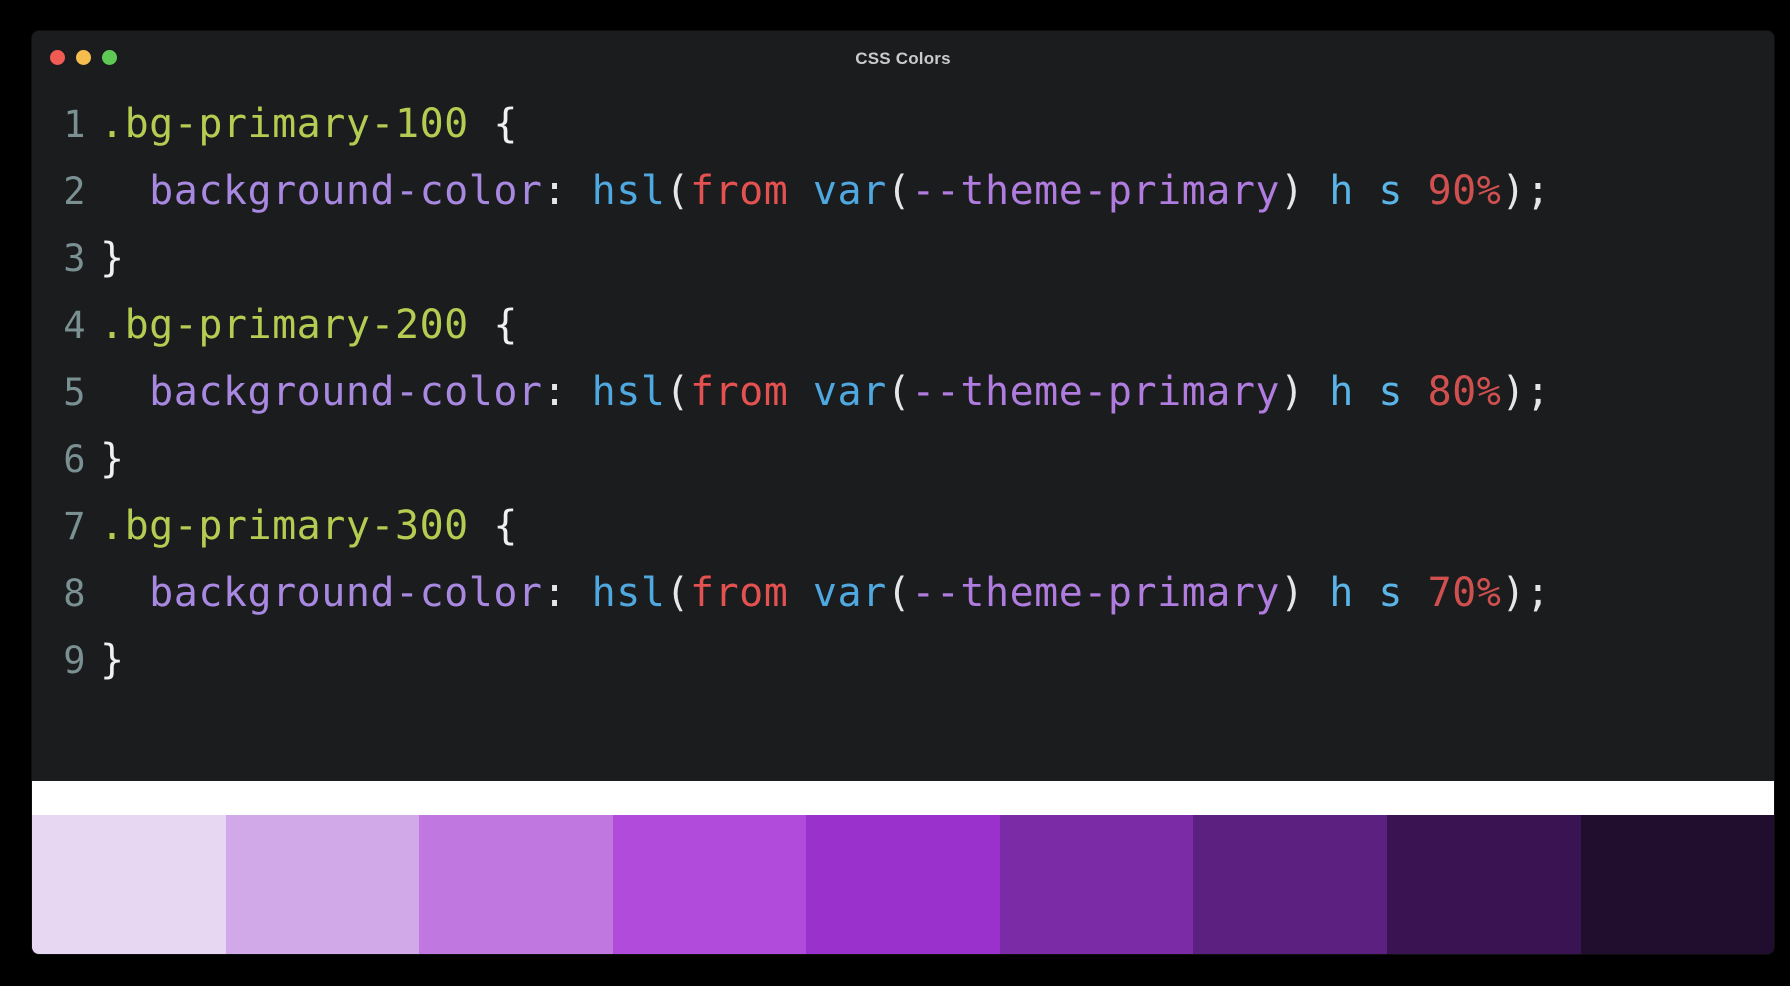 The image size is (1790, 986). Describe the element at coordinates (74, 325) in the screenshot. I see `line-number: 4` at that location.